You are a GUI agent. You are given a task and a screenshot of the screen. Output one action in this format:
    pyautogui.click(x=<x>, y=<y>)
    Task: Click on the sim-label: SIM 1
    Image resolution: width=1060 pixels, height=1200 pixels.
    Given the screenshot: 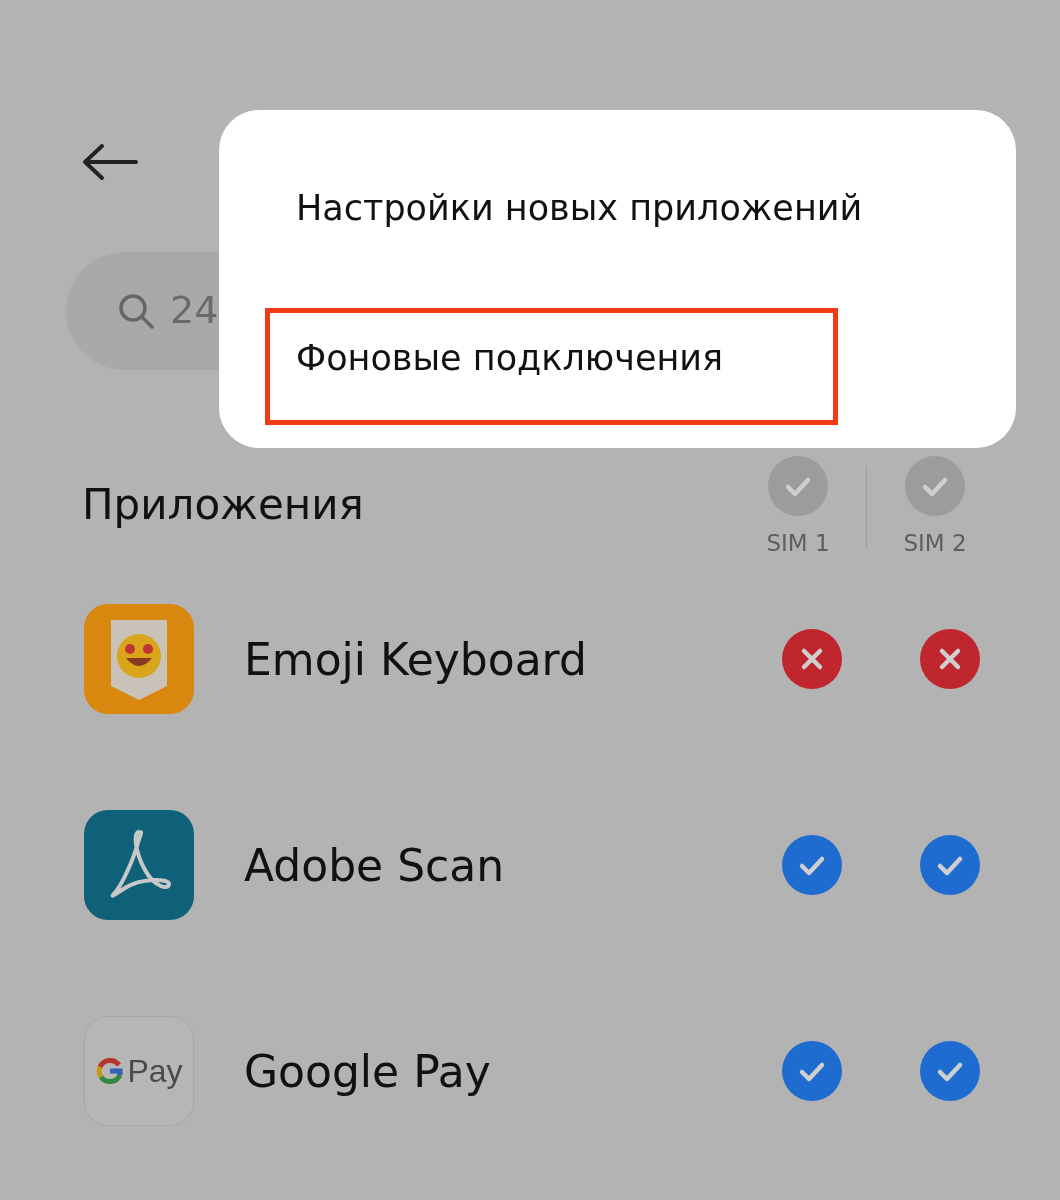 What is the action you would take?
    pyautogui.click(x=798, y=543)
    